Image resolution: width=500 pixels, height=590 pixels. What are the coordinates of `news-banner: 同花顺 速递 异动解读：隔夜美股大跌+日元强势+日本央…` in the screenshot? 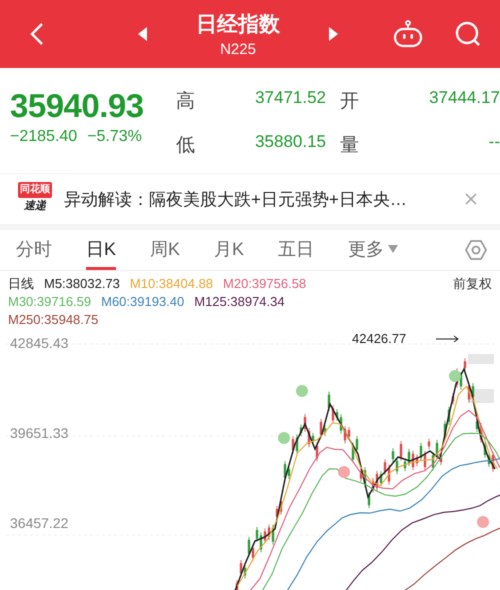 It's located at (250, 201).